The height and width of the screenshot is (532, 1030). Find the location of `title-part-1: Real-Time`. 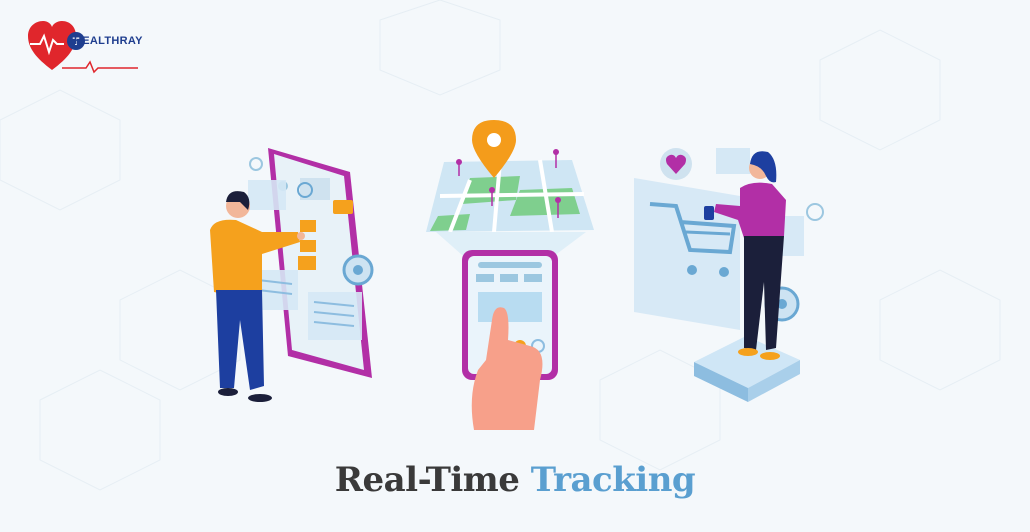

title-part-1: Real-Time is located at coordinates (427, 480).